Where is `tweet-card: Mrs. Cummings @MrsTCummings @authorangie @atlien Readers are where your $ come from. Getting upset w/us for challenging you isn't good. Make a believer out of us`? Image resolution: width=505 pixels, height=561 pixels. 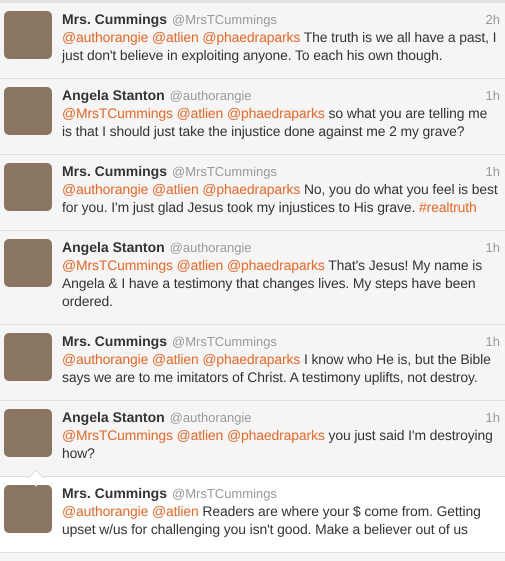
tweet-card: Mrs. Cummings @MrsTCummings @authorangie @atlien Readers are where your $ come from. Getting upset w/us for challenging you isn't good. Make a believer out of us is located at coordinates (252, 515).